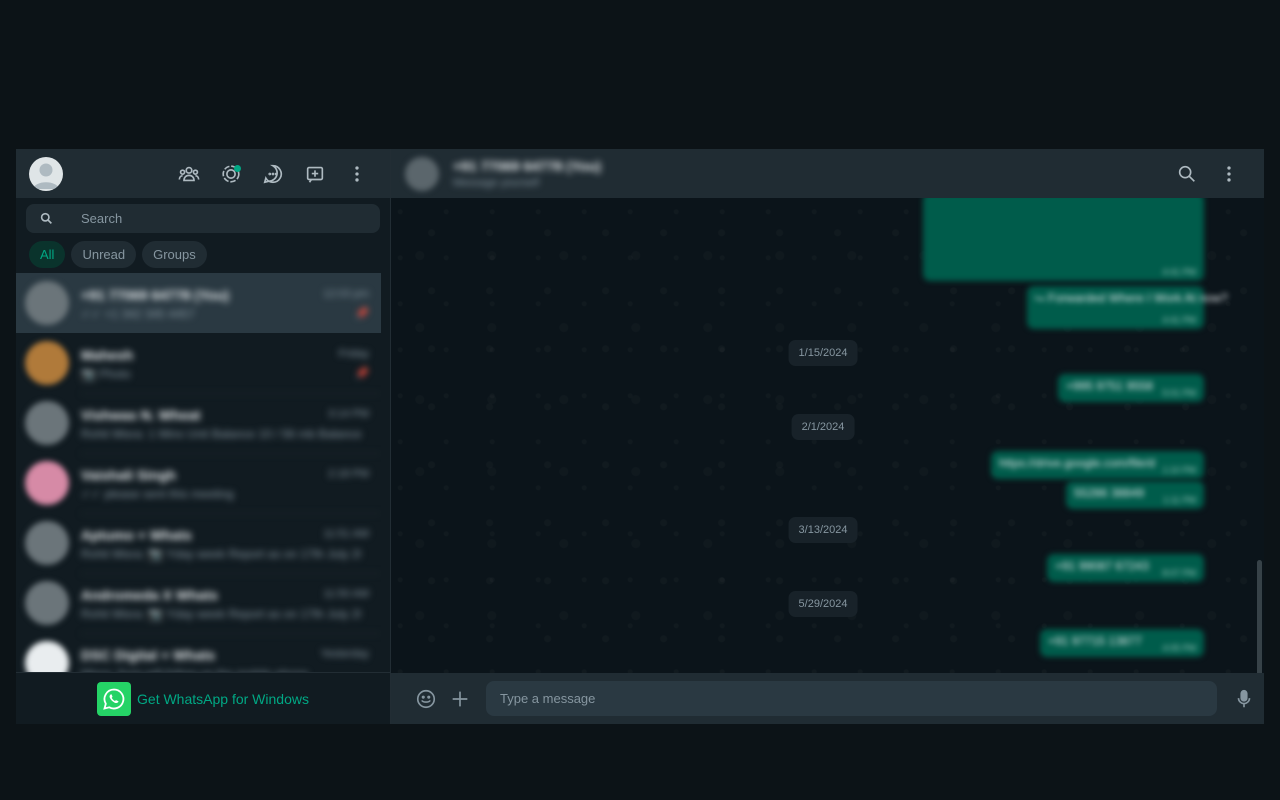 This screenshot has width=1280, height=800. What do you see at coordinates (237, 168) in the screenshot?
I see `status-unread-dot` at bounding box center [237, 168].